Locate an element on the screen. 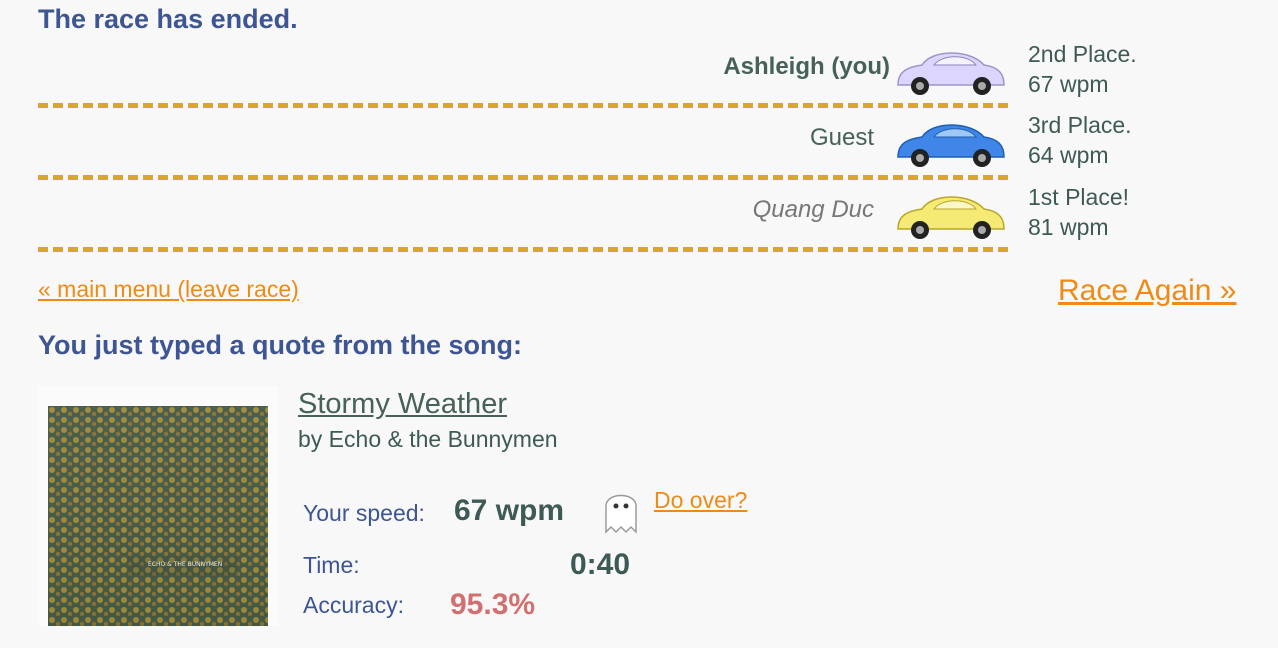  racer-place: 1st Place! is located at coordinates (1078, 197).